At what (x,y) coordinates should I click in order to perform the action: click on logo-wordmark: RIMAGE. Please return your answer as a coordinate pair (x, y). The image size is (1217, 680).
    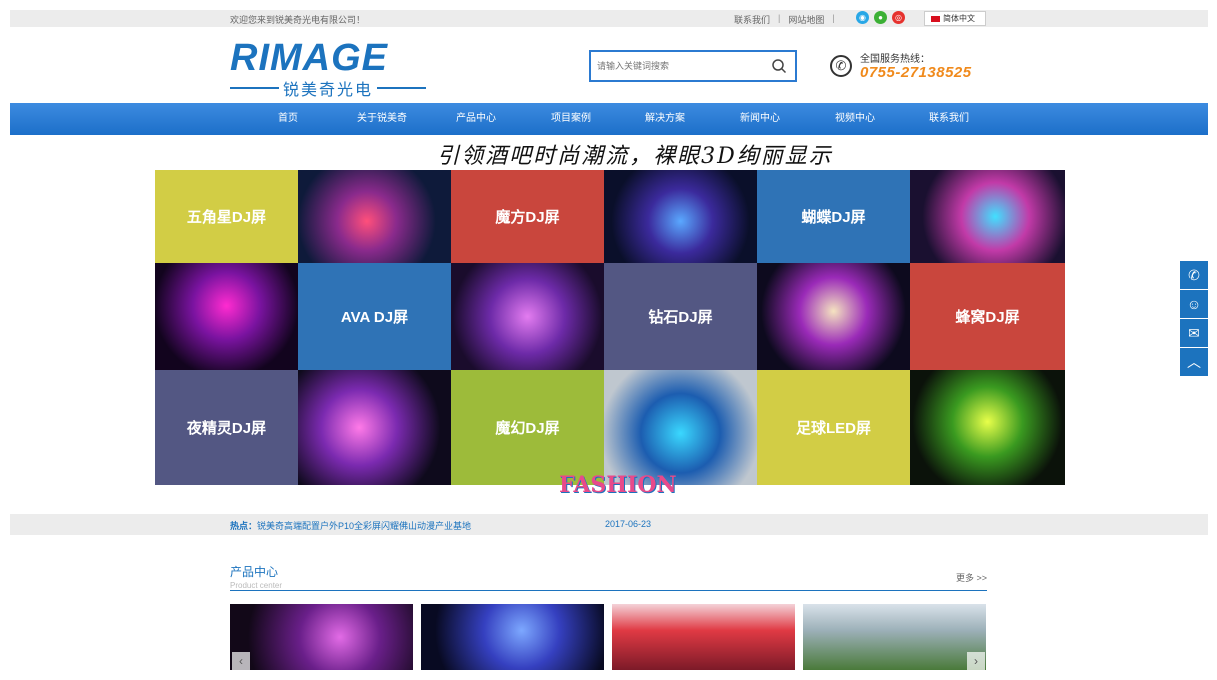
    Looking at the image, I should click on (309, 58).